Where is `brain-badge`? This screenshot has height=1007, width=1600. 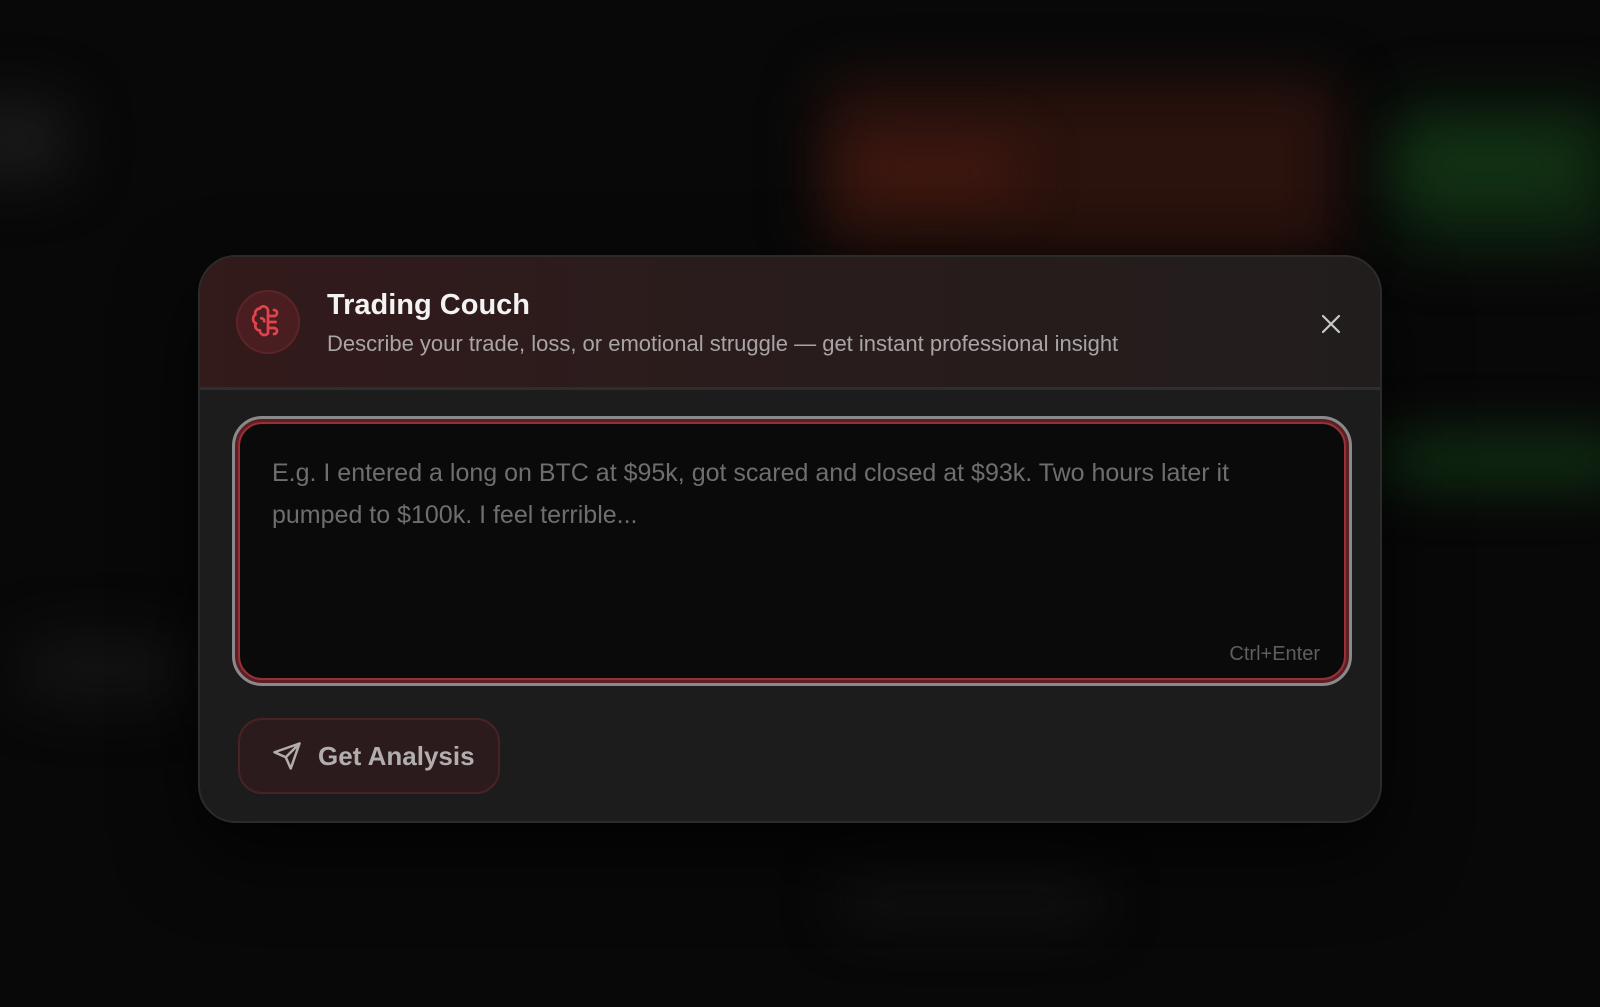 brain-badge is located at coordinates (268, 322).